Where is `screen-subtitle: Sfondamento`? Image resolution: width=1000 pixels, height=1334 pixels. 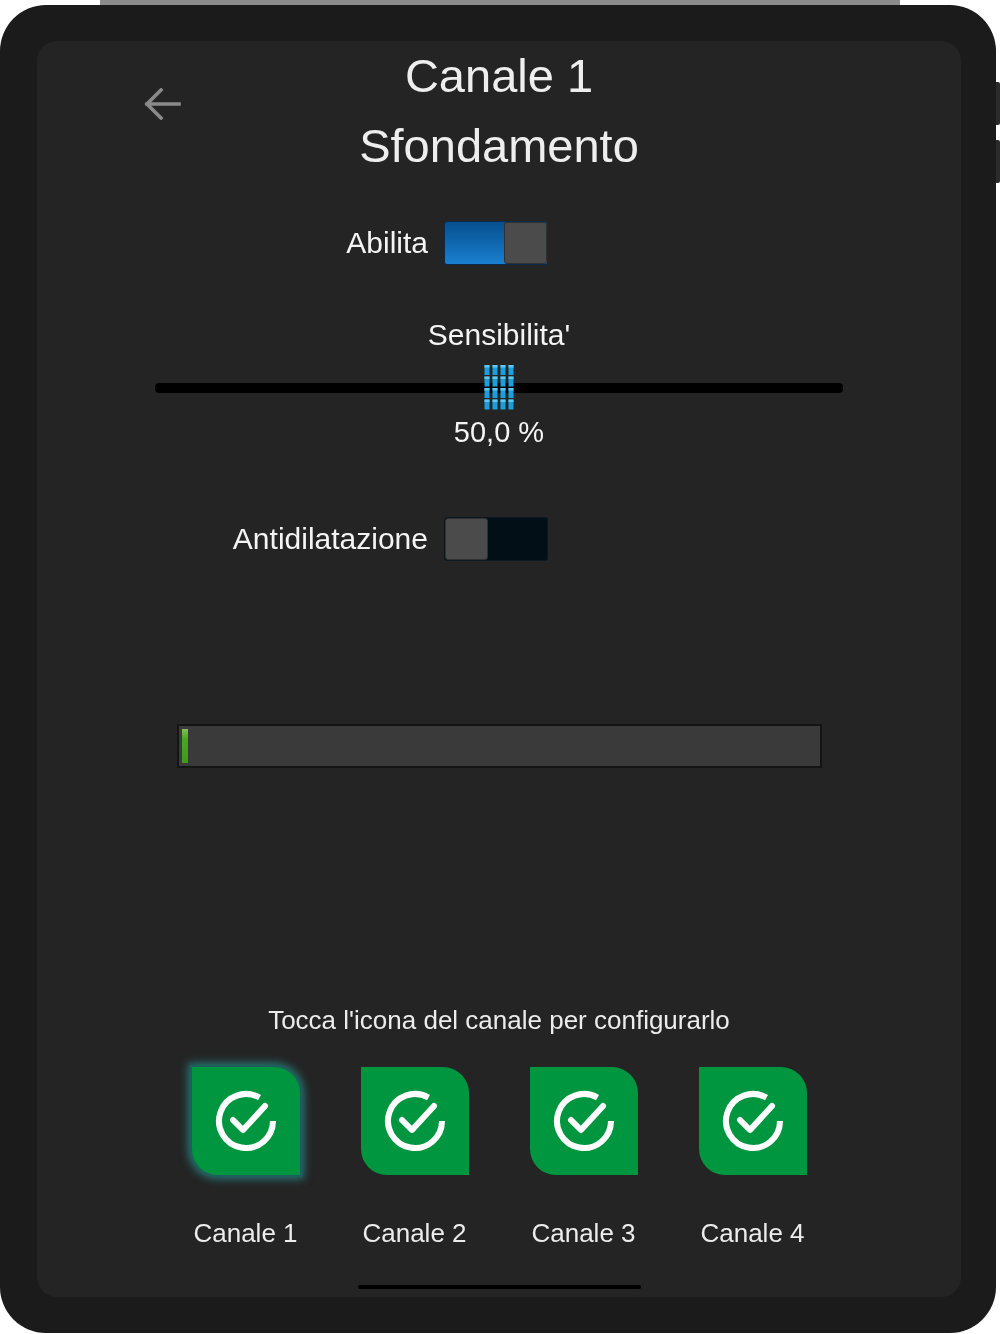
screen-subtitle: Sfondamento is located at coordinates (499, 146).